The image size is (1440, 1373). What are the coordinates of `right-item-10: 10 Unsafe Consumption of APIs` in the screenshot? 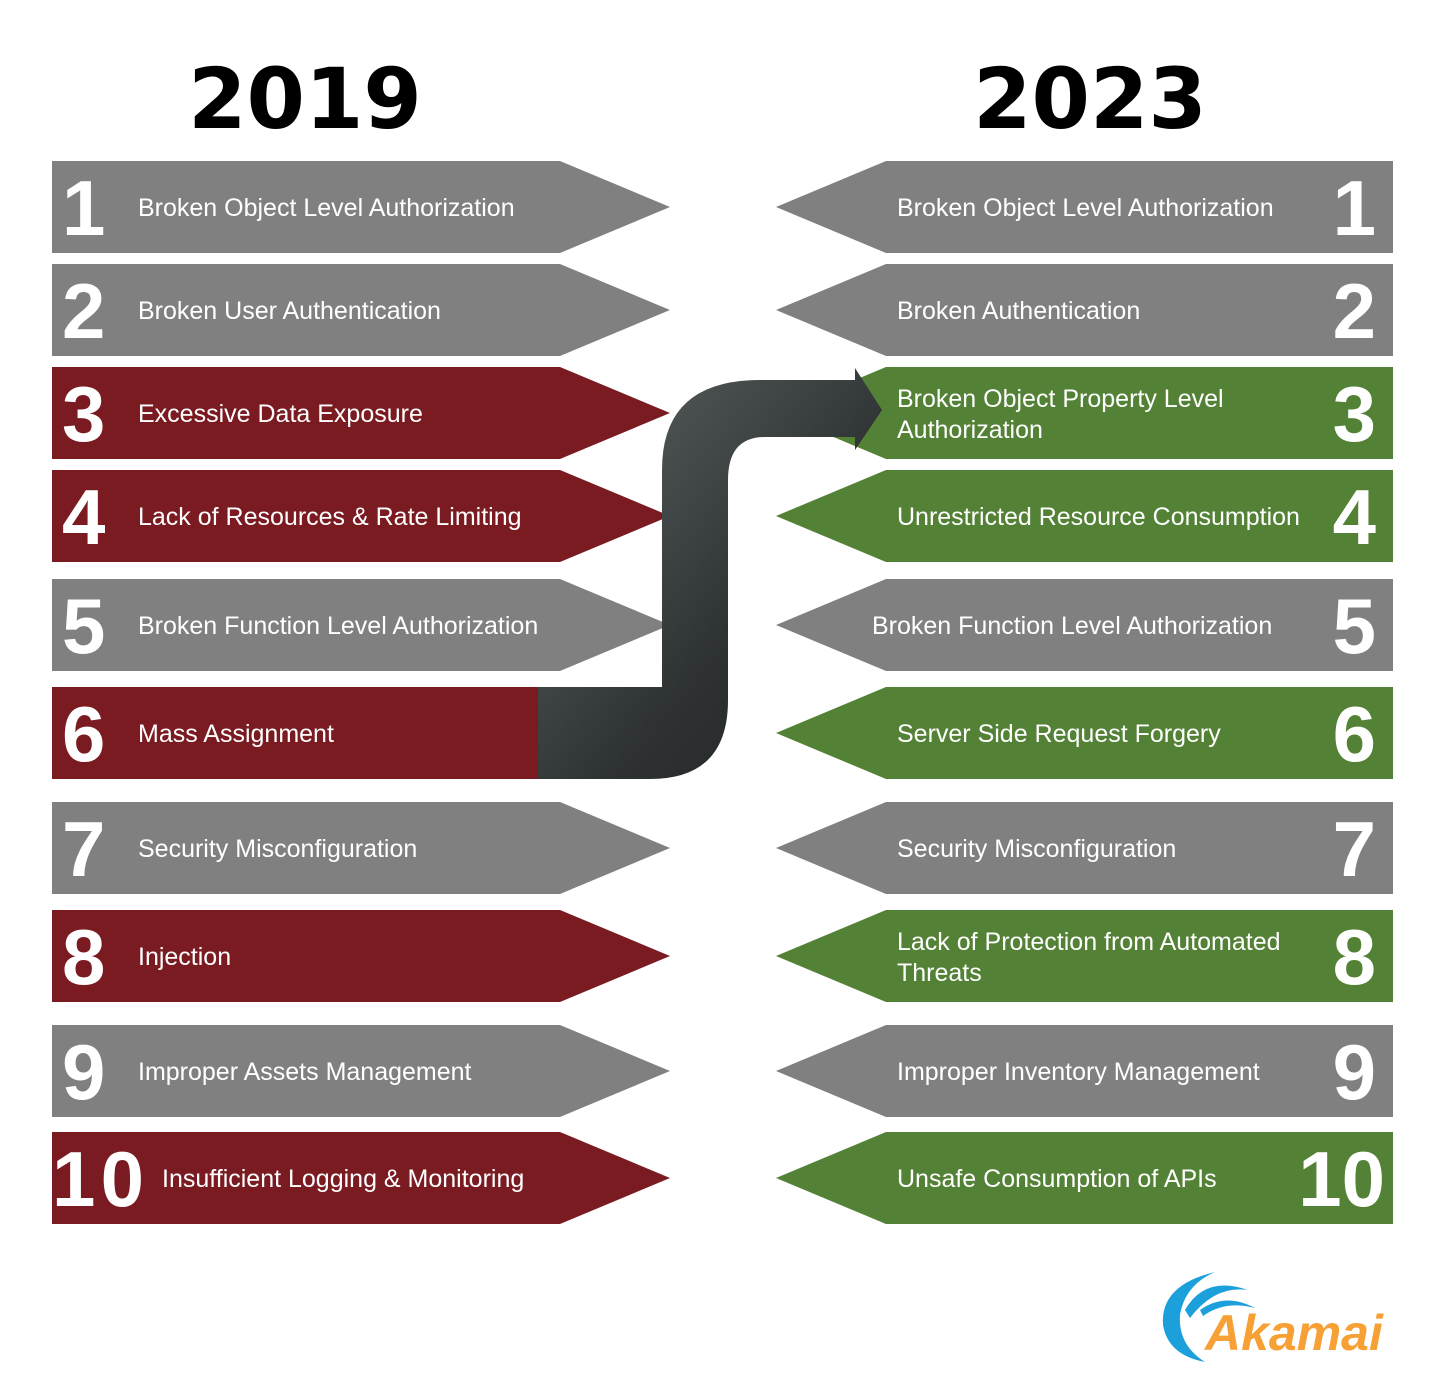 It's located at (1084, 1178).